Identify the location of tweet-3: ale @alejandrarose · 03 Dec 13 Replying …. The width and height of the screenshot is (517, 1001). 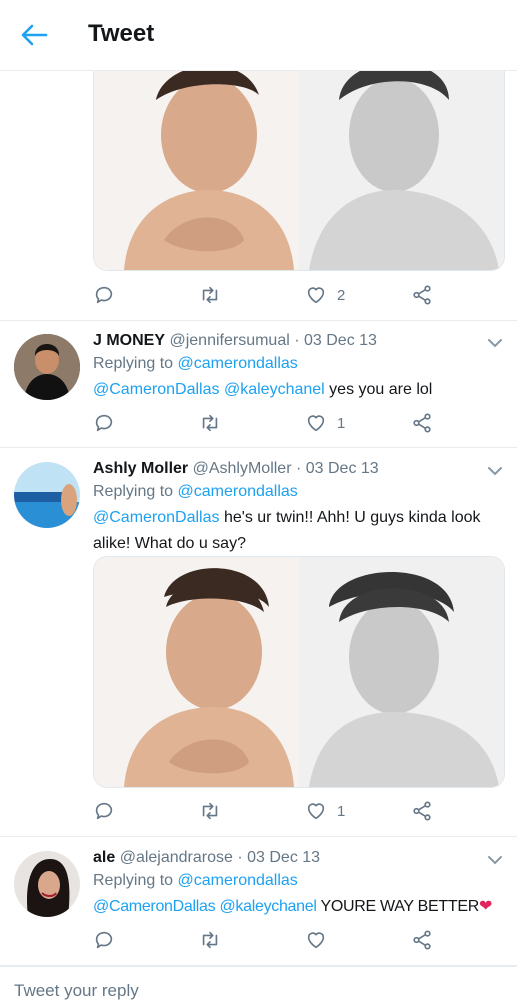
(258, 901).